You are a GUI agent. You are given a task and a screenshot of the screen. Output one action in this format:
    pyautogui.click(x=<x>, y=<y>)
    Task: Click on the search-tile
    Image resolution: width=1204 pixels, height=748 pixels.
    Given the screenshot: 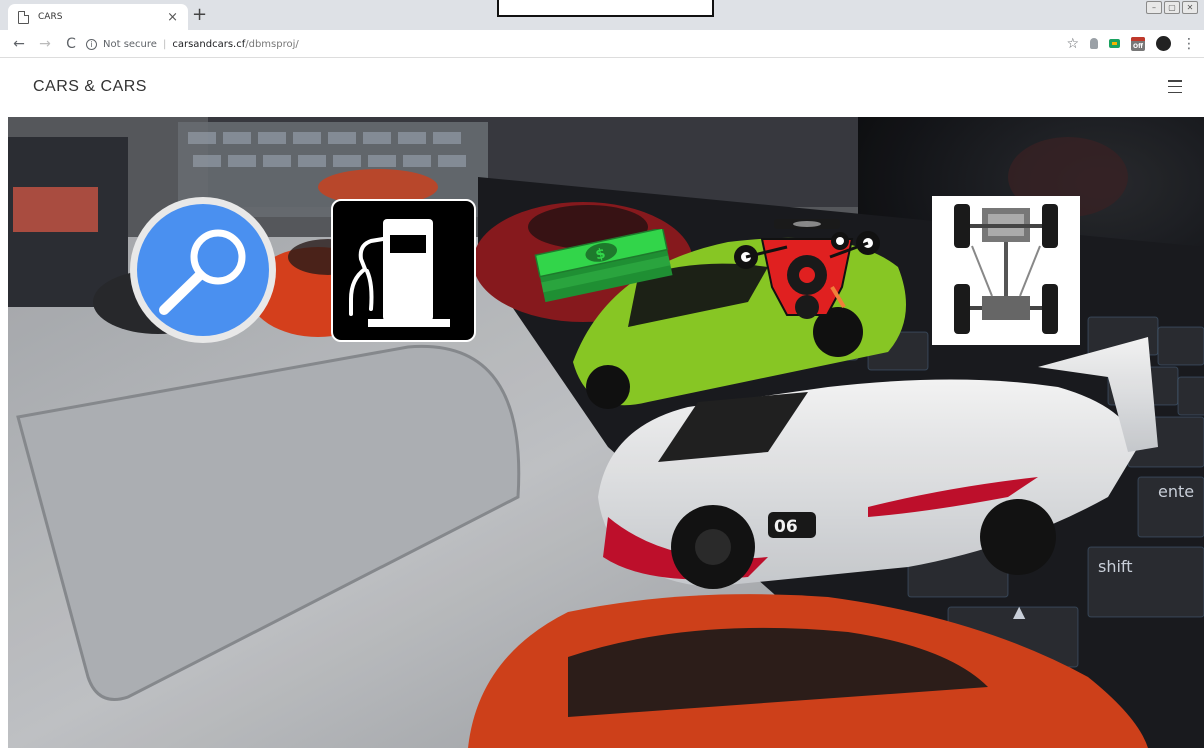 What is the action you would take?
    pyautogui.click(x=203, y=270)
    